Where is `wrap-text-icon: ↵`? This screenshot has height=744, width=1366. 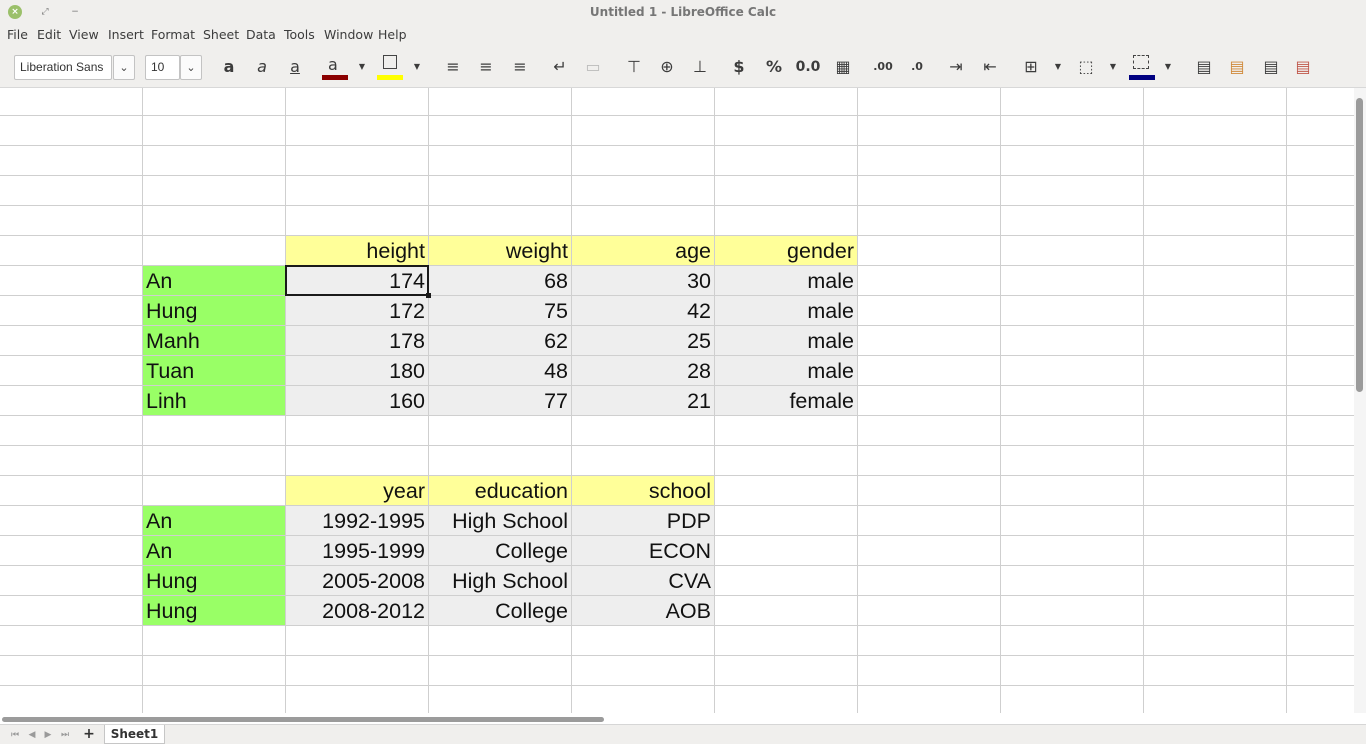 wrap-text-icon: ↵ is located at coordinates (560, 67).